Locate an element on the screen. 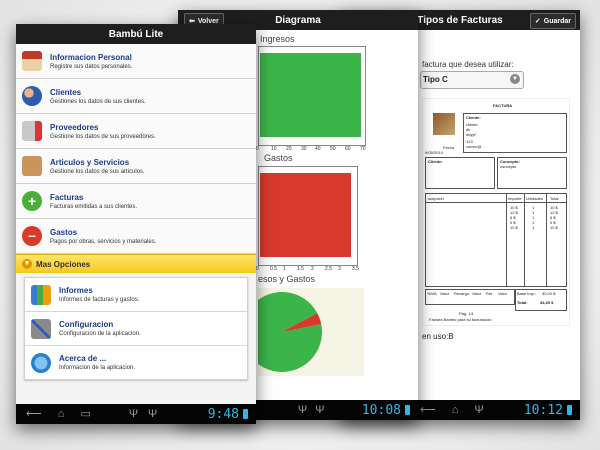 The image size is (600, 450). recent-apps-icon: ▭ is located at coordinates (85, 414).